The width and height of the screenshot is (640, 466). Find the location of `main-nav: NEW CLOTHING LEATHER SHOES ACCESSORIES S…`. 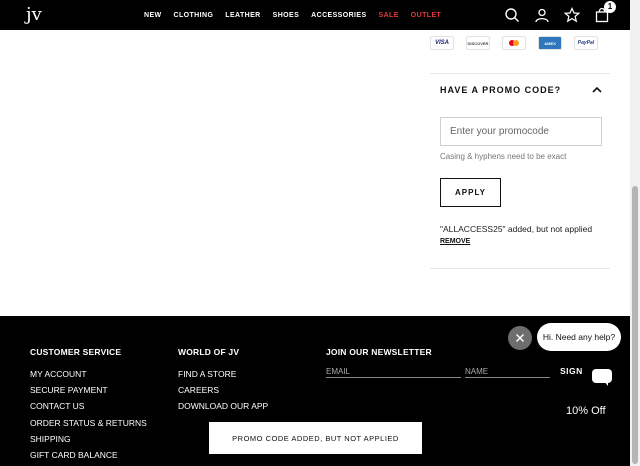

main-nav: NEW CLOTHING LEATHER SHOES ACCESSORIES S… is located at coordinates (292, 15).